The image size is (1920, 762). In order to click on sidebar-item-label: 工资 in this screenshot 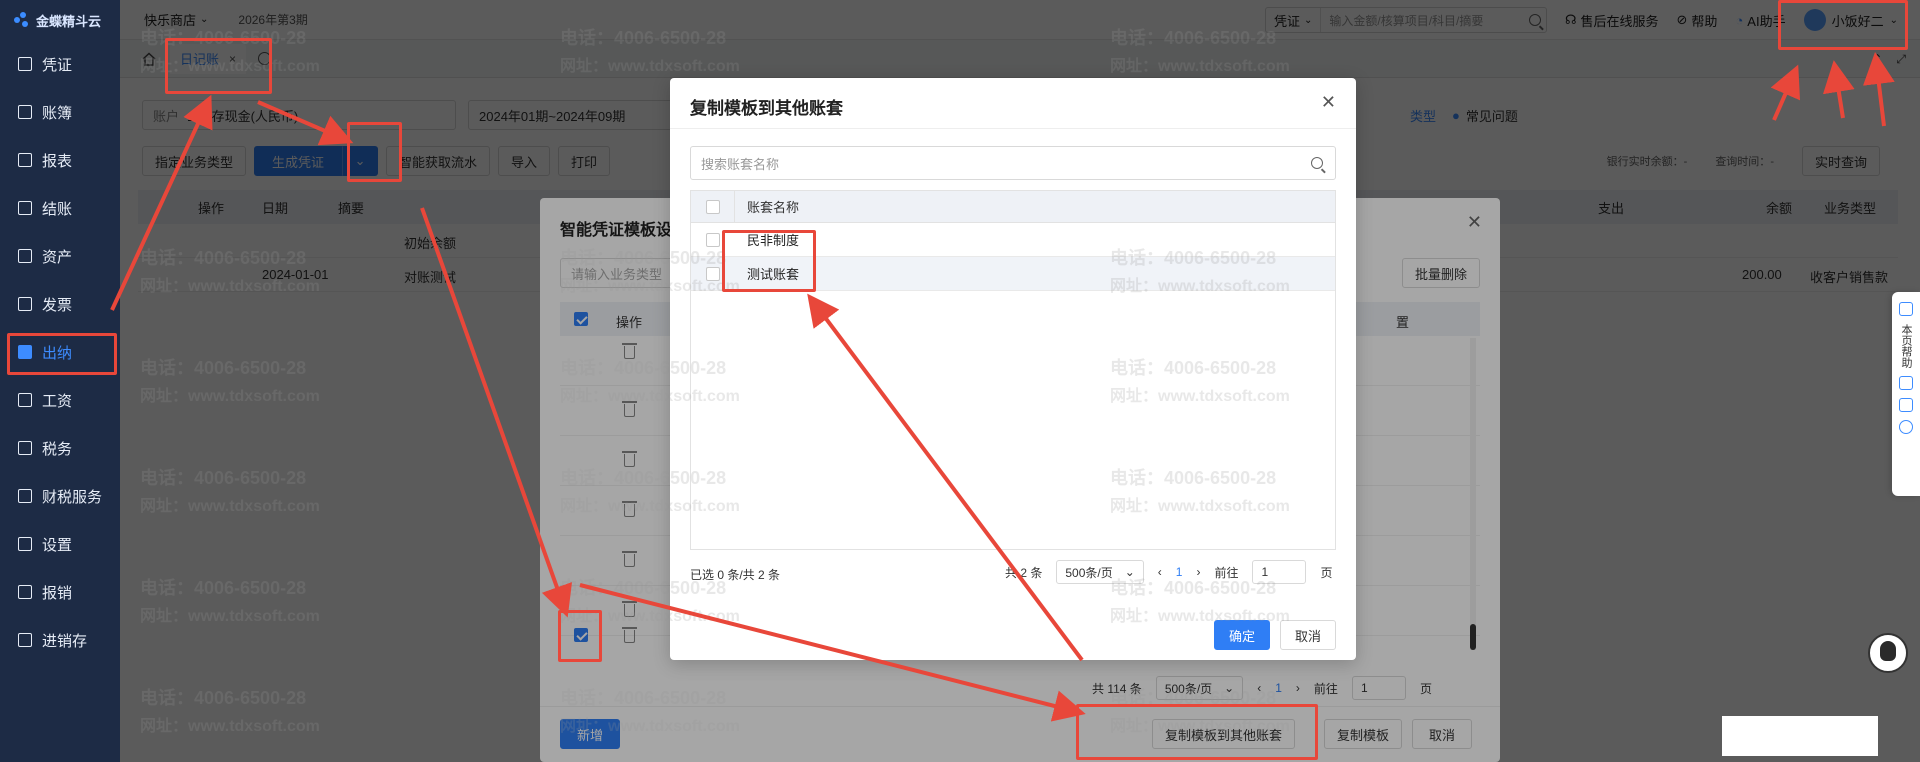, I will do `click(57, 401)`.